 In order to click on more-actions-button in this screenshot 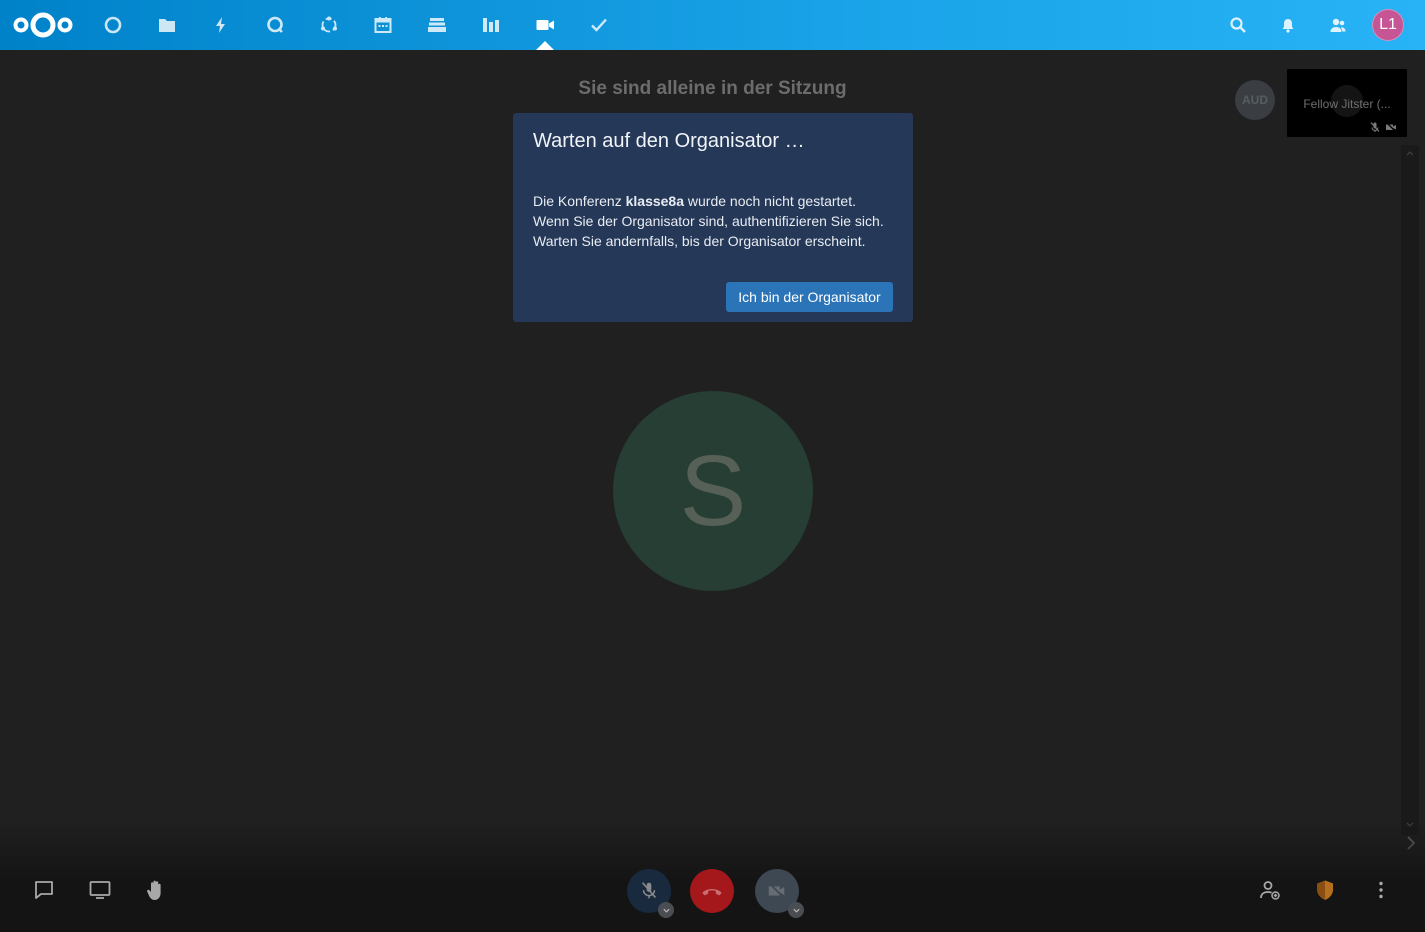, I will do `click(1381, 890)`.